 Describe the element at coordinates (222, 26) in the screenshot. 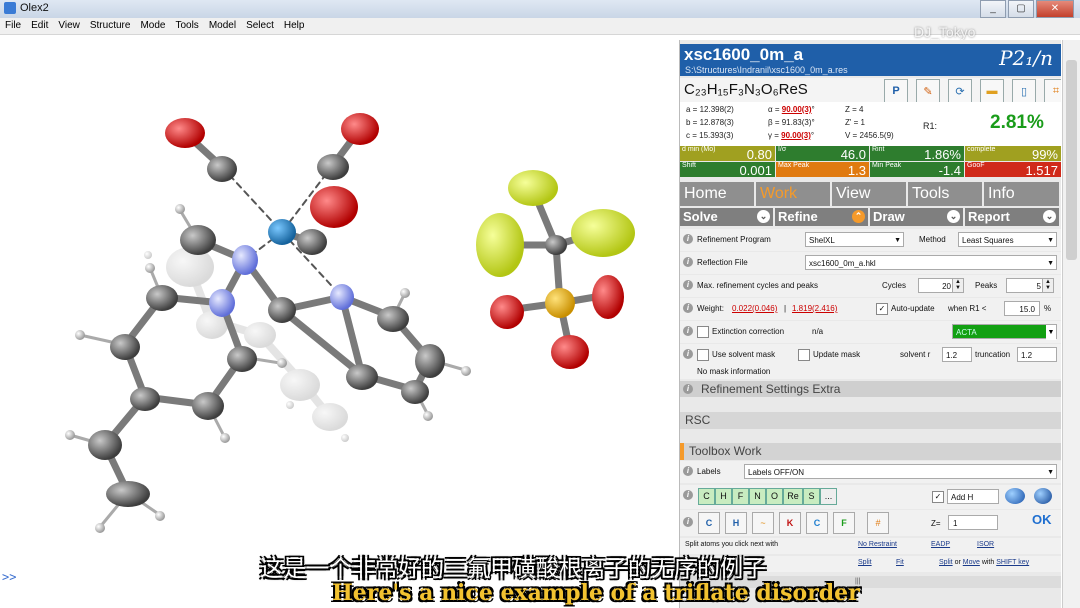

I see `menu-model: Model` at that location.